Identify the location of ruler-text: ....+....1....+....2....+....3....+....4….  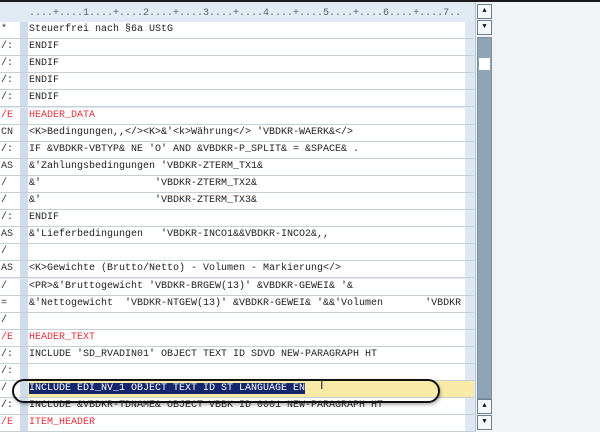
(245, 13).